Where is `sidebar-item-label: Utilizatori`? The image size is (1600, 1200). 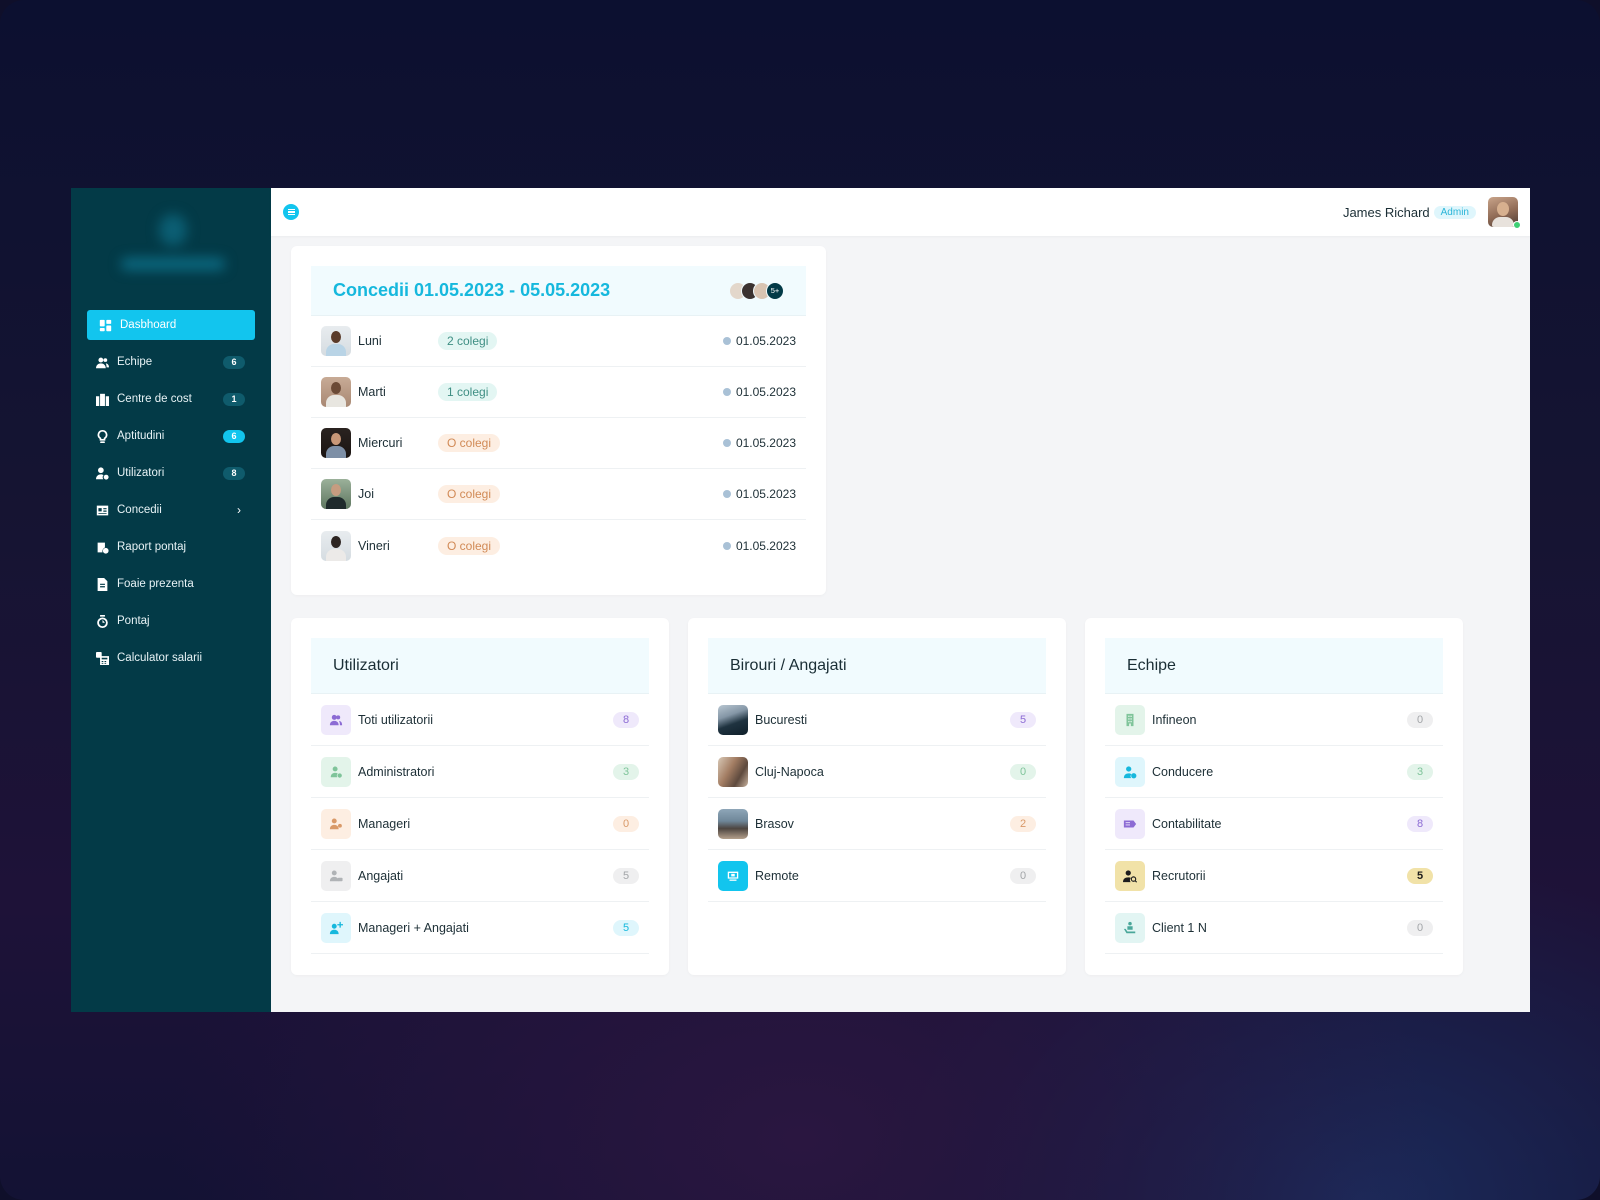 sidebar-item-label: Utilizatori is located at coordinates (141, 473).